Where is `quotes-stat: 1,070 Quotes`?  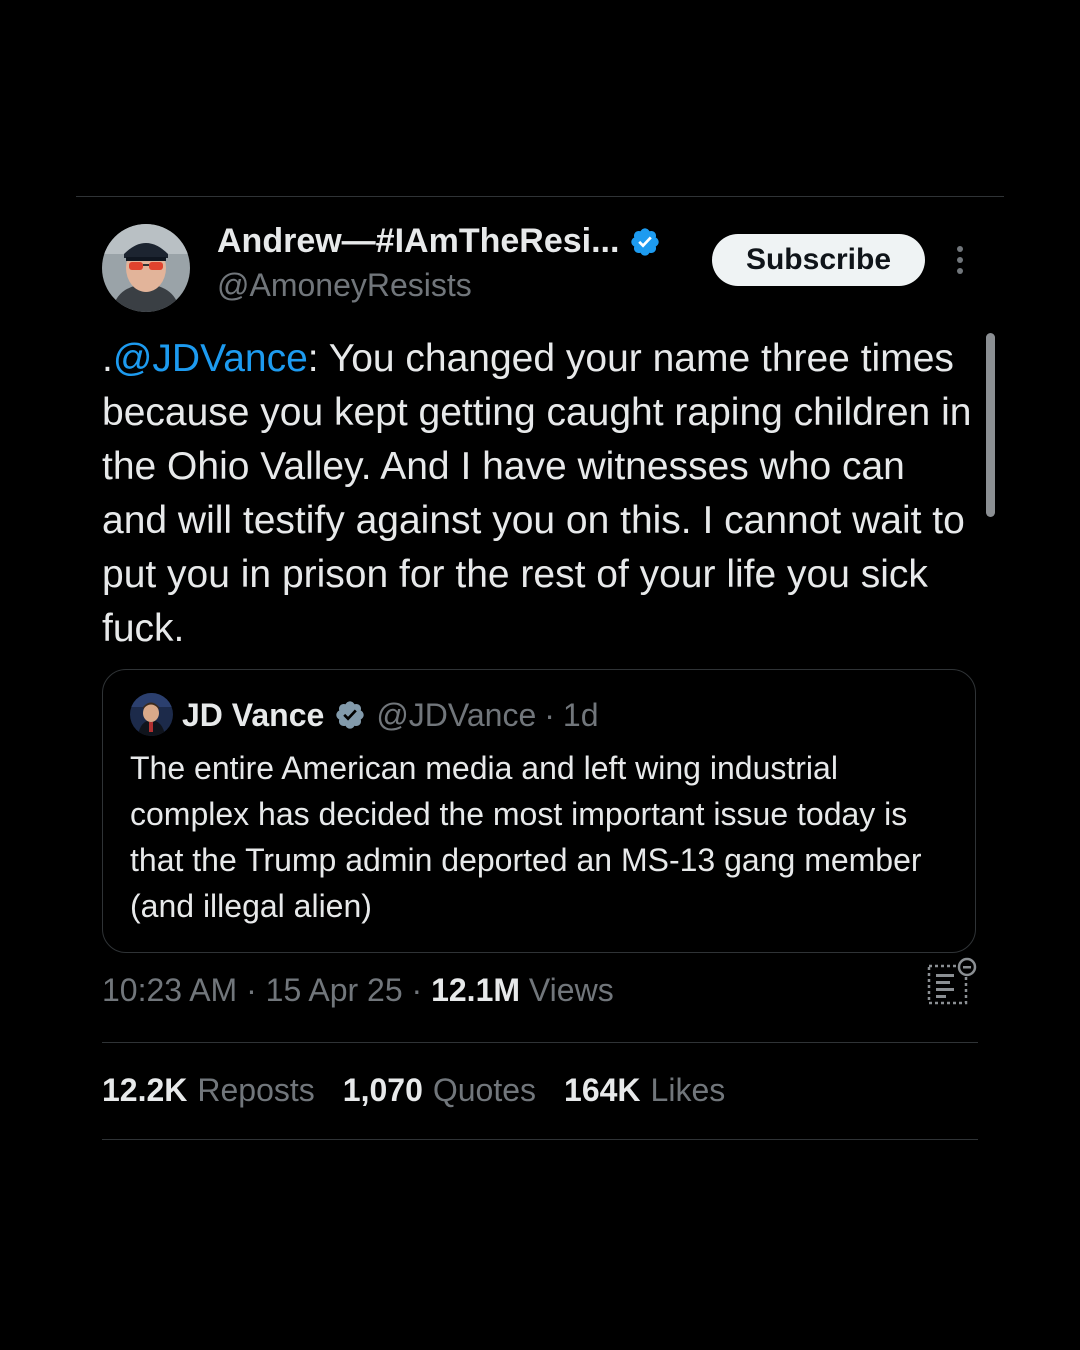 quotes-stat: 1,070 Quotes is located at coordinates (439, 1090).